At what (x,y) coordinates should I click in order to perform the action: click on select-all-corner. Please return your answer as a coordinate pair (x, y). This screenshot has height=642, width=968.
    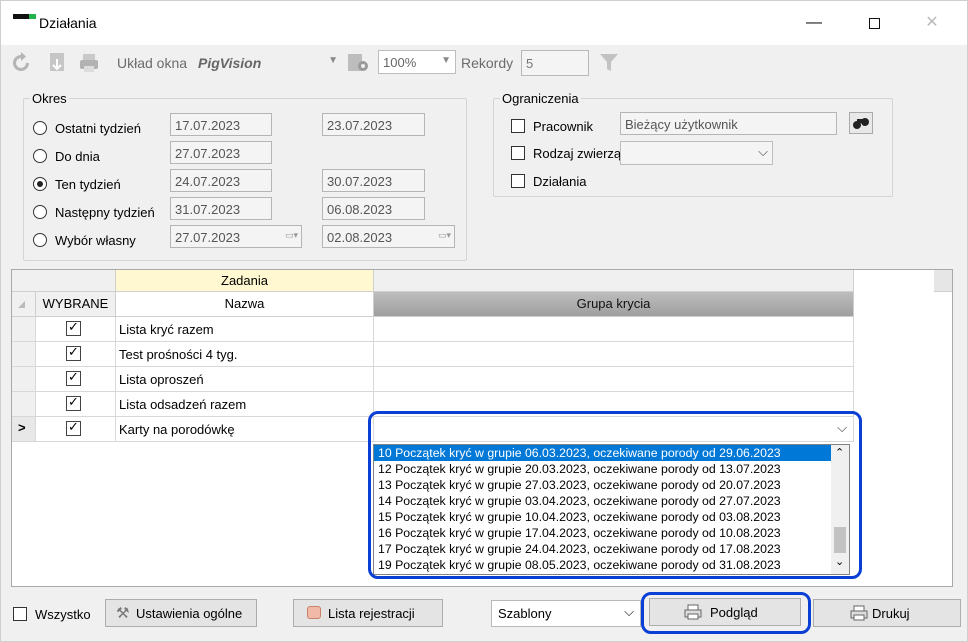
    Looking at the image, I should click on (24, 304).